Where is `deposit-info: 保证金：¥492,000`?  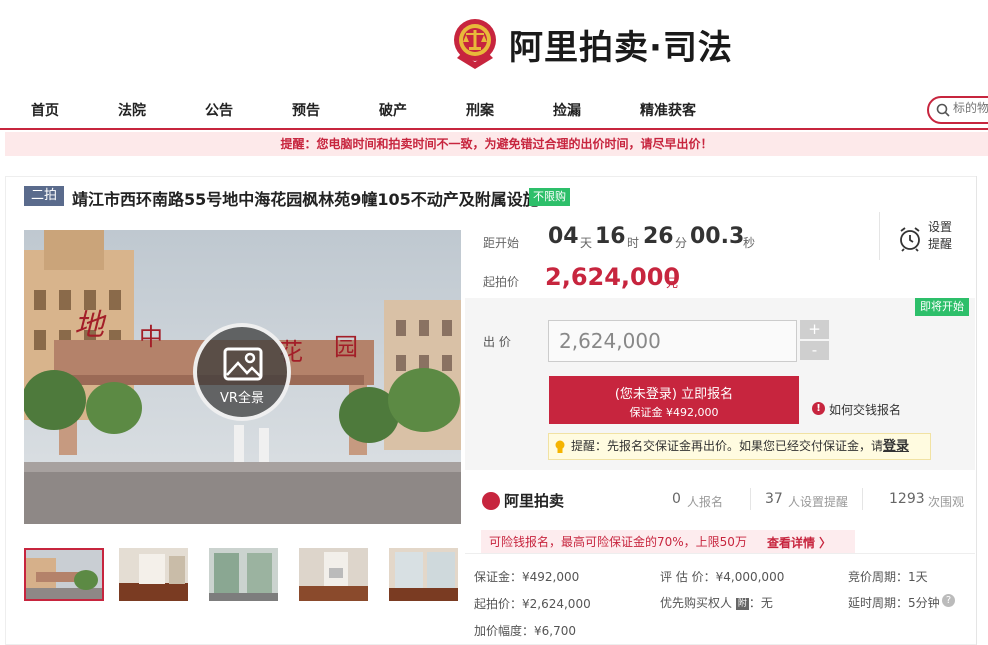
deposit-info: 保证金：¥492,000 is located at coordinates (527, 577).